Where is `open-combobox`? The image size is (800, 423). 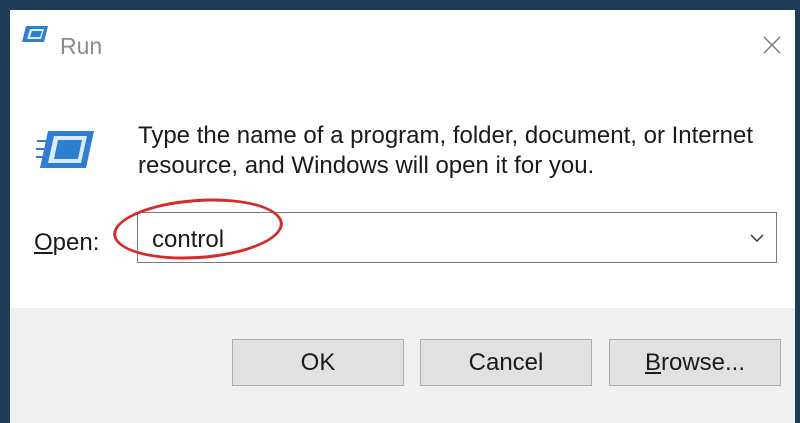 open-combobox is located at coordinates (457, 237).